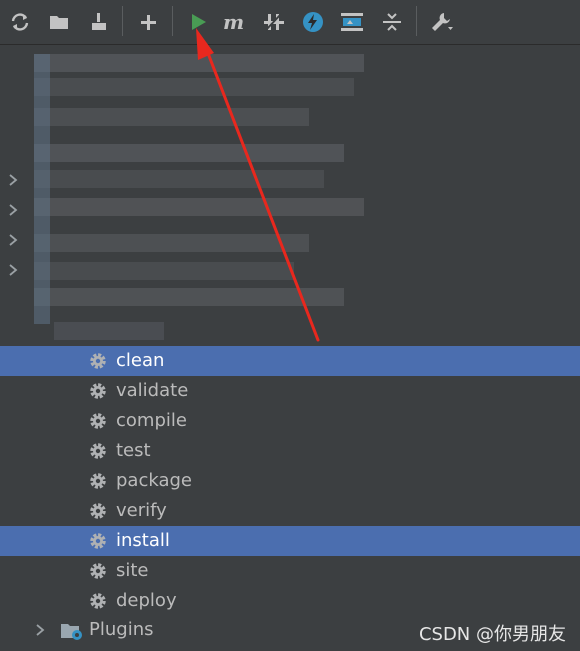 The image size is (580, 651). I want to click on lifecycle-item-label: clean, so click(140, 360).